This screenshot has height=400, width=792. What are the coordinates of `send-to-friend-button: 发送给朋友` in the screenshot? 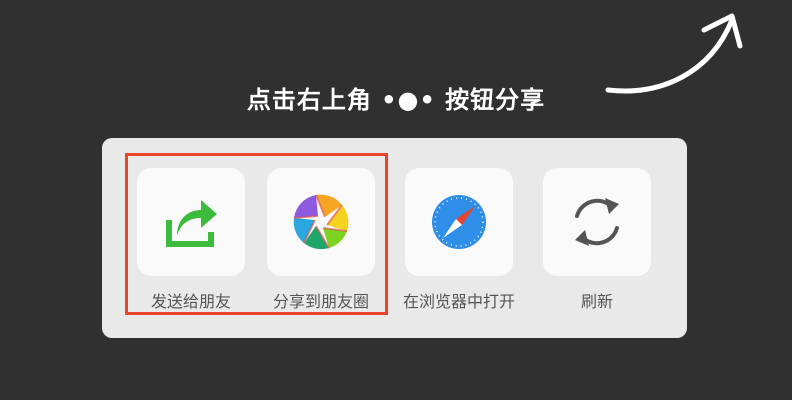 It's located at (191, 240).